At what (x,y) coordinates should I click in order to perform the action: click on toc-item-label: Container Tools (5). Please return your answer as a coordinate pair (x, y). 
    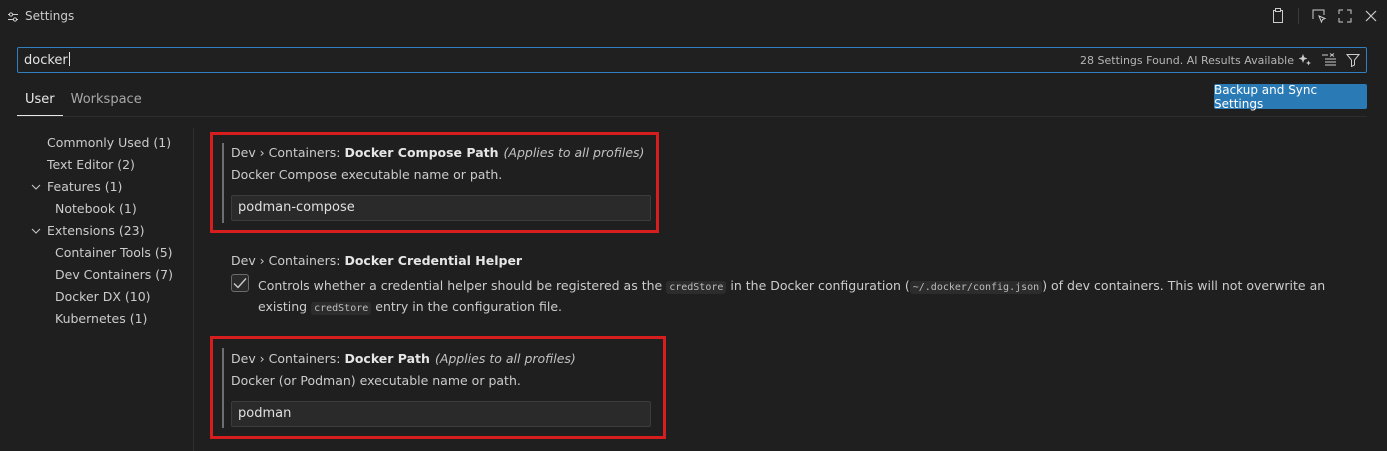
    Looking at the image, I should click on (114, 252).